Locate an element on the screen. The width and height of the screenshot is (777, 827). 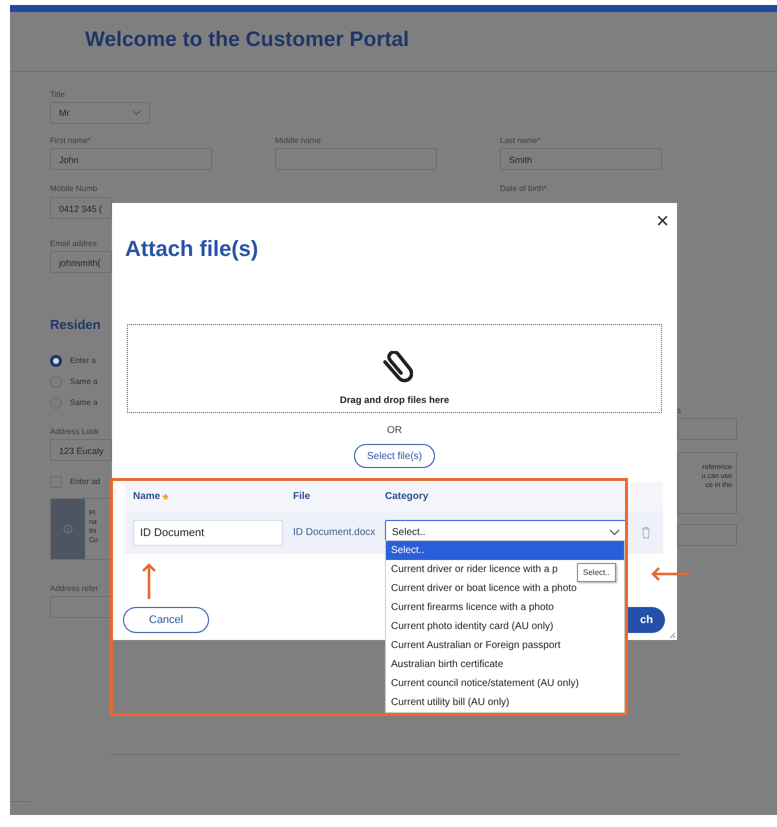
drop-zone: Drag and drop files here is located at coordinates (394, 368).